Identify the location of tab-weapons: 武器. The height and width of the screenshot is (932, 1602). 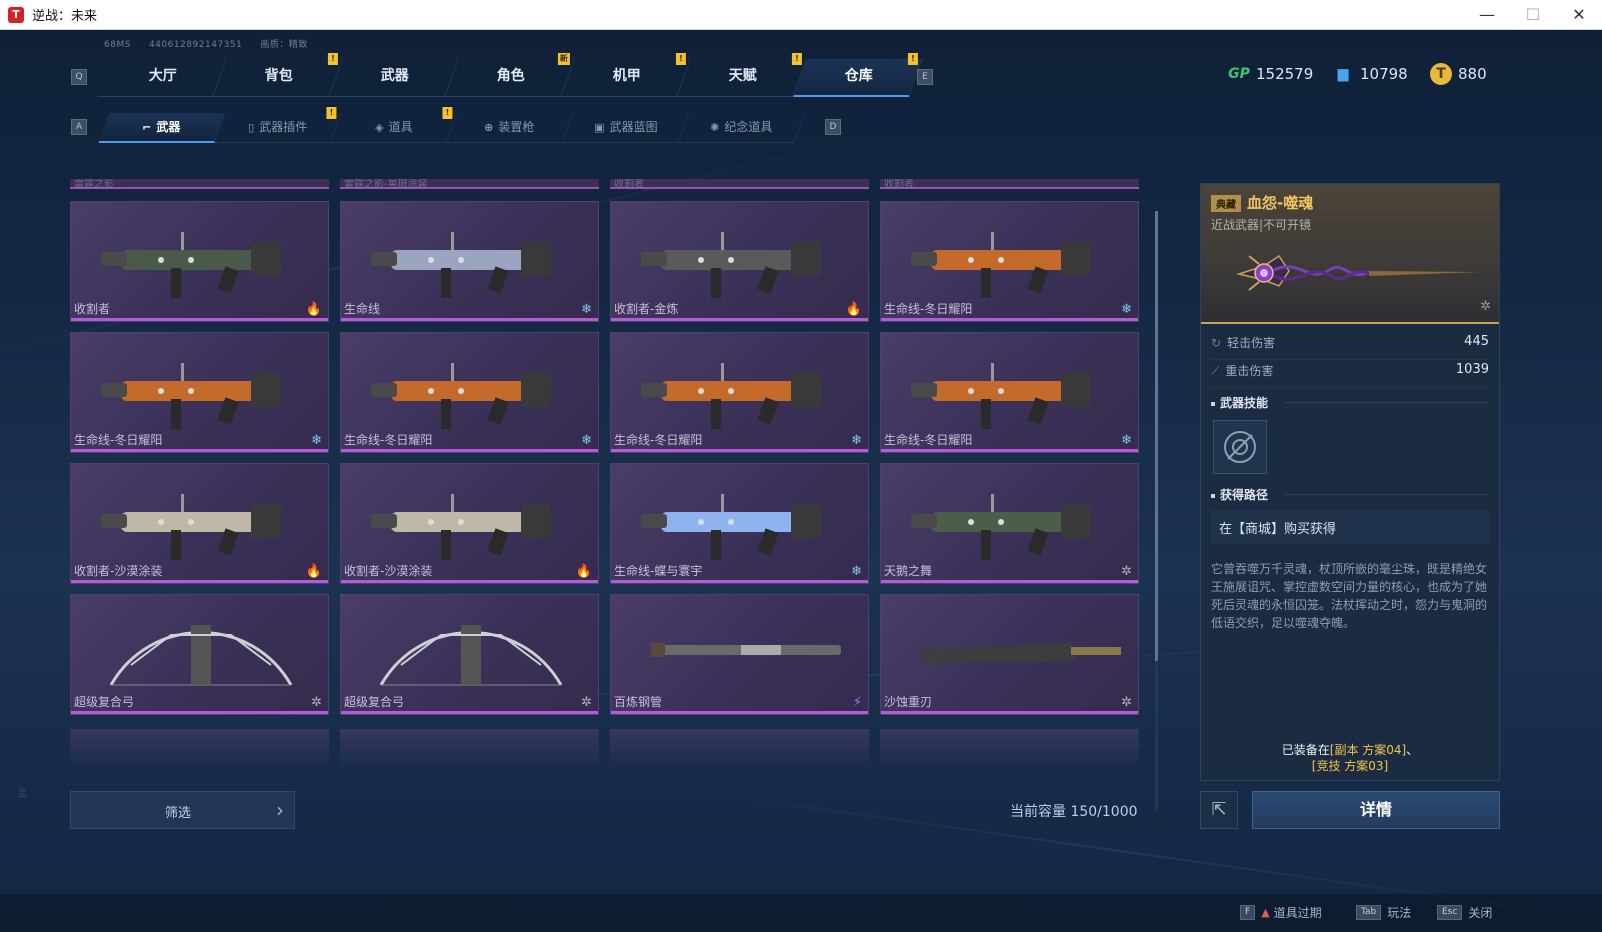
(394, 78).